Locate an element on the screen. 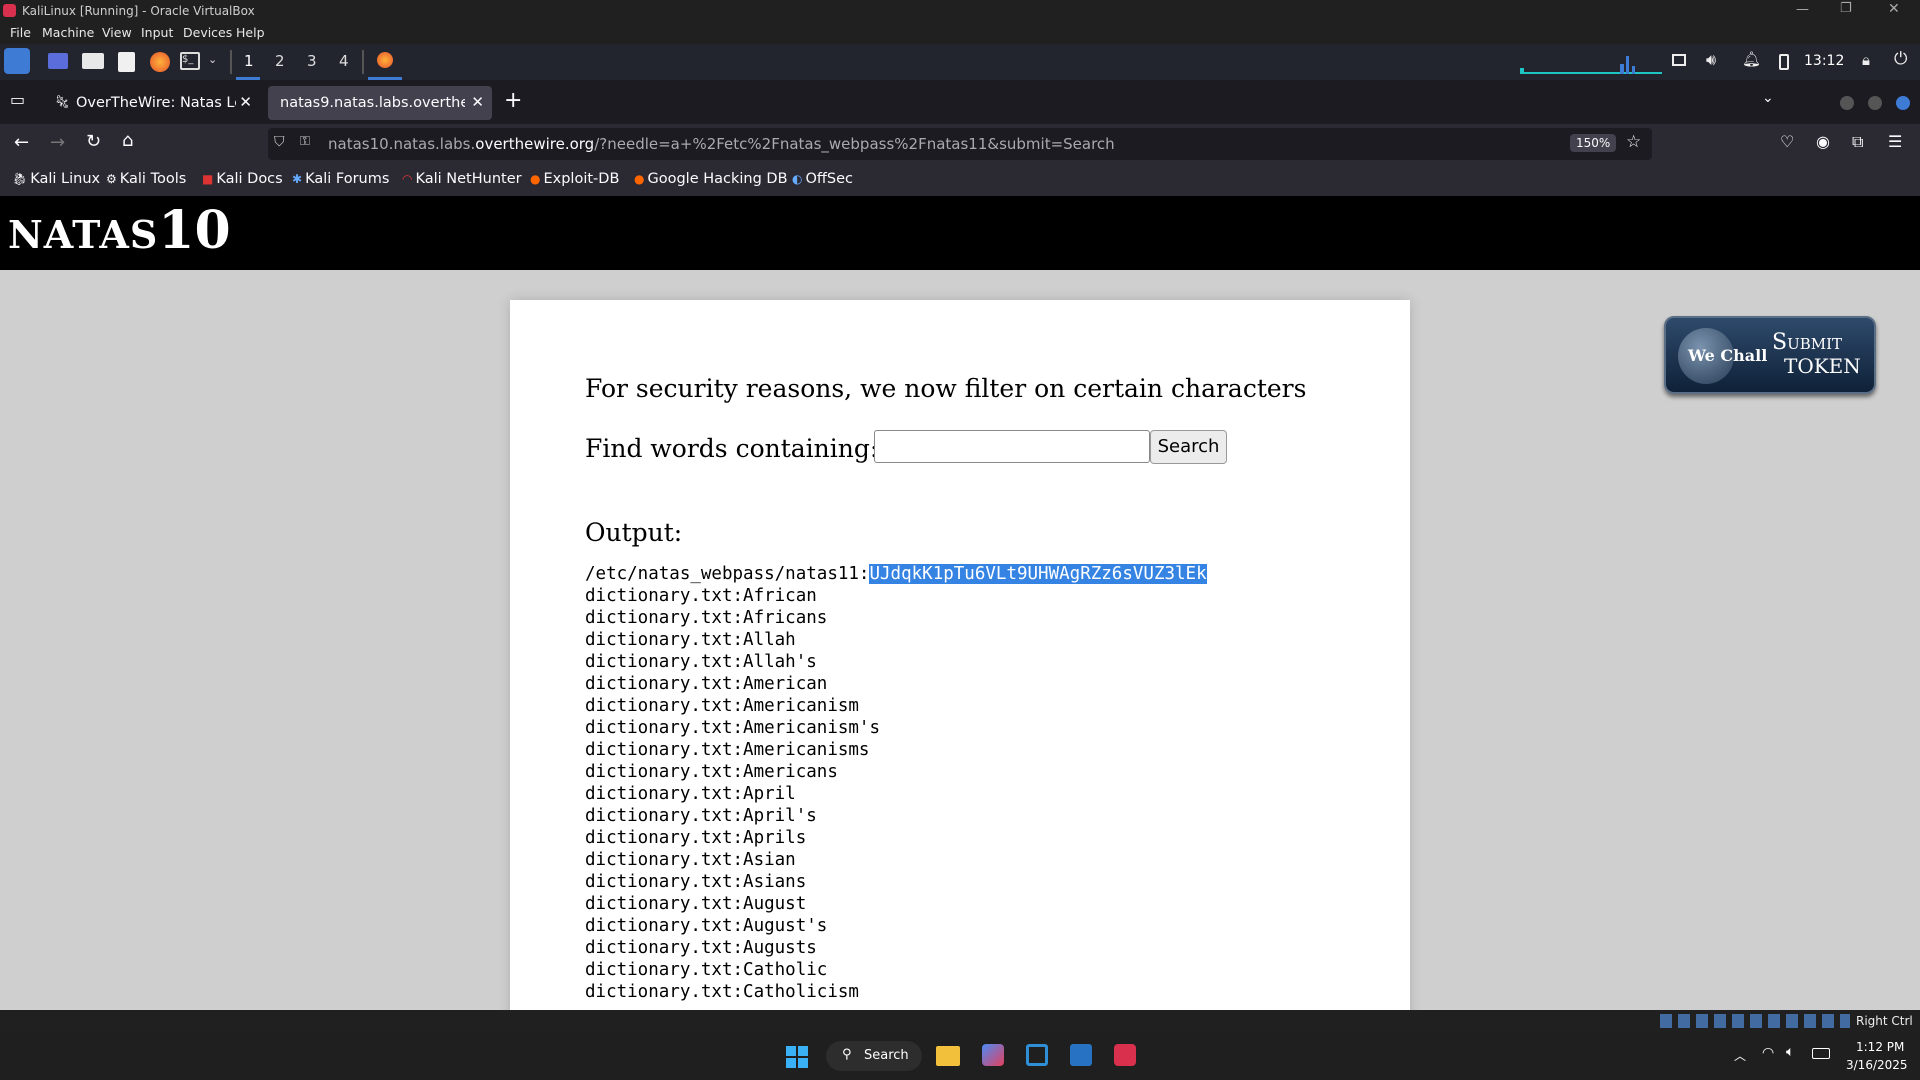 The image size is (1920, 1080). find-label: Find words containing: is located at coordinates (732, 448).